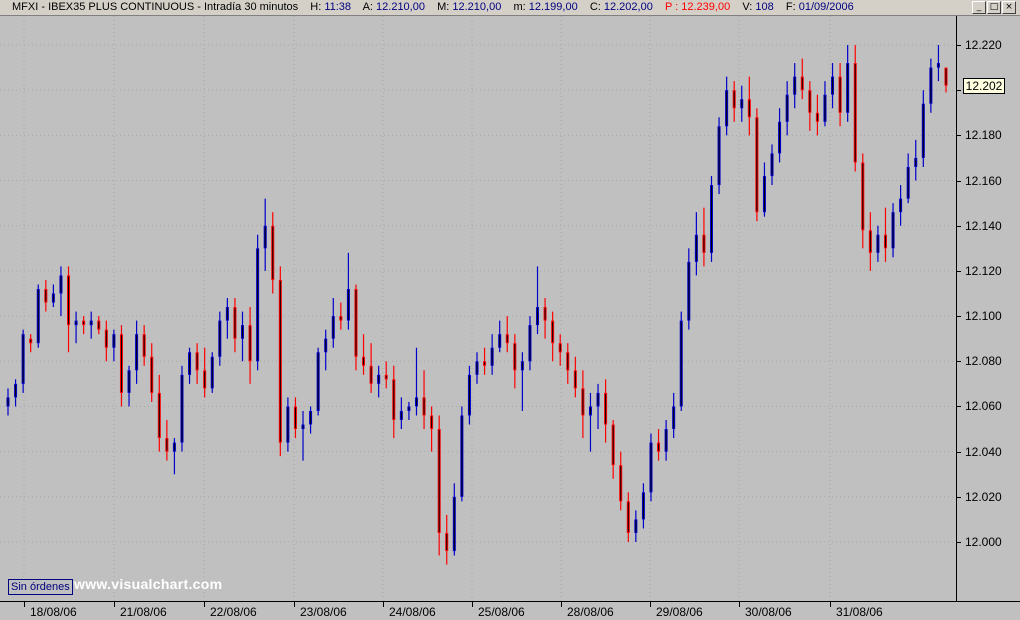  Describe the element at coordinates (443, 7) in the screenshot. I see `maximo-label: M:` at that location.